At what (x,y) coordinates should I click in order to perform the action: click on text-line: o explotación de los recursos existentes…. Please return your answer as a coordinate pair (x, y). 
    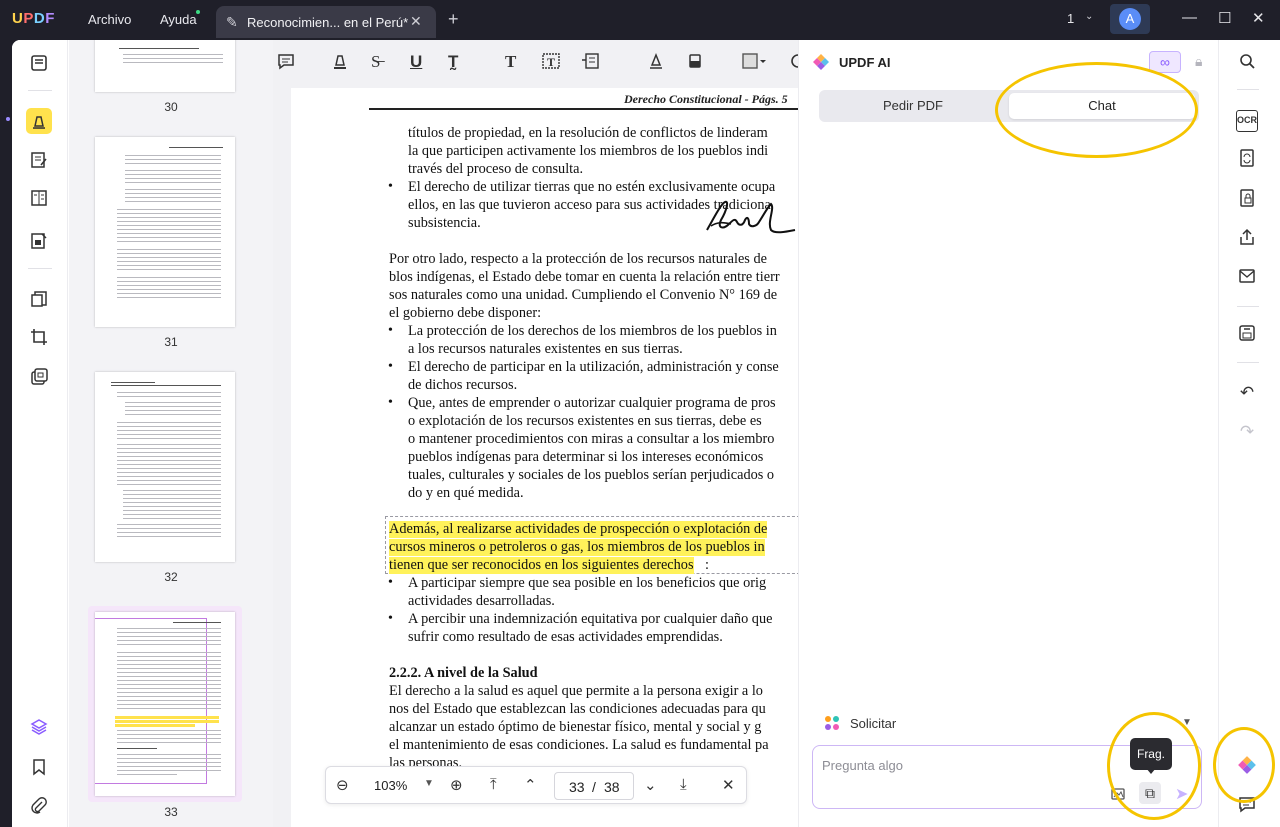
    Looking at the image, I should click on (585, 421).